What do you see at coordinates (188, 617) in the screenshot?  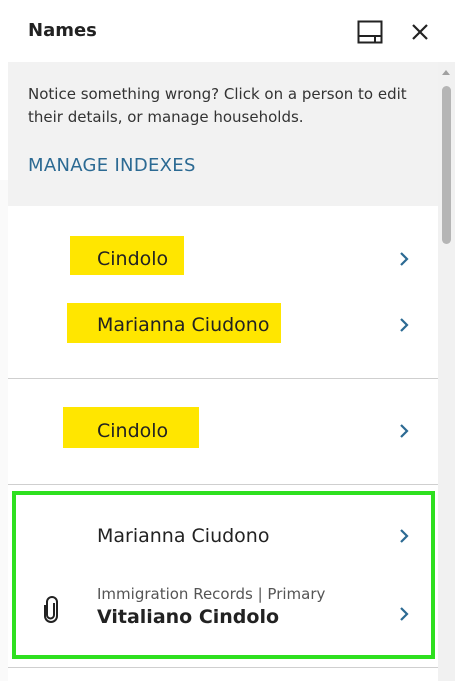 I see `person-name: Vitaliano Cindolo` at bounding box center [188, 617].